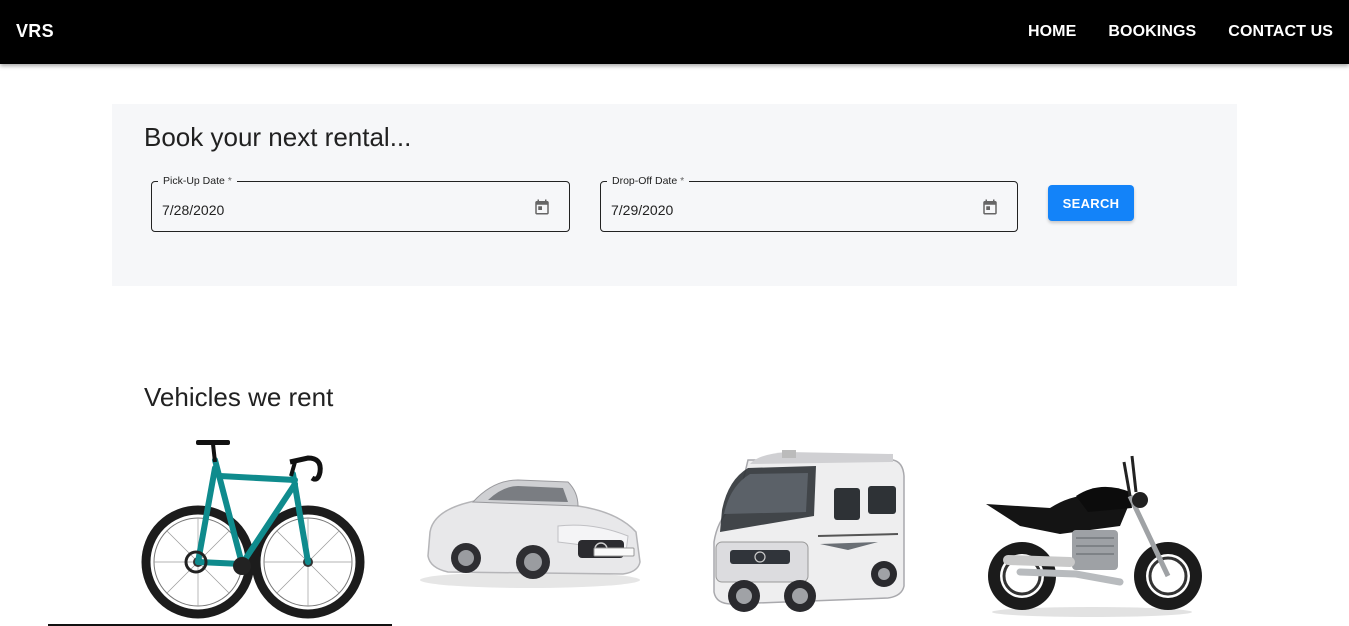  What do you see at coordinates (674, 32) in the screenshot?
I see `app-bar: VRS HOME BOOKINGS CONTACT US` at bounding box center [674, 32].